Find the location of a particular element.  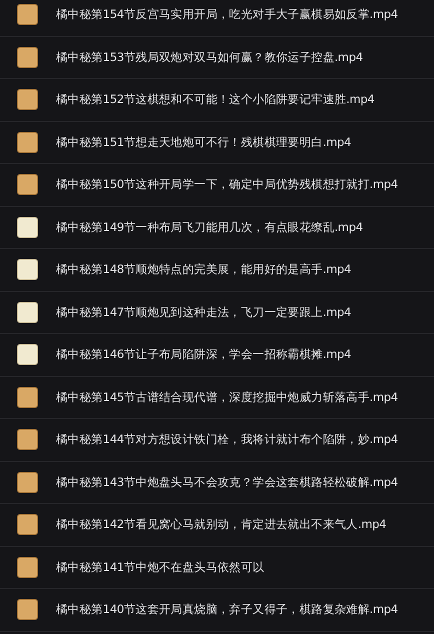

file-name: 橘中秘第143节中炮盘头马不会攻克？学会这套棋路轻松破解.mp4 is located at coordinates (227, 482).